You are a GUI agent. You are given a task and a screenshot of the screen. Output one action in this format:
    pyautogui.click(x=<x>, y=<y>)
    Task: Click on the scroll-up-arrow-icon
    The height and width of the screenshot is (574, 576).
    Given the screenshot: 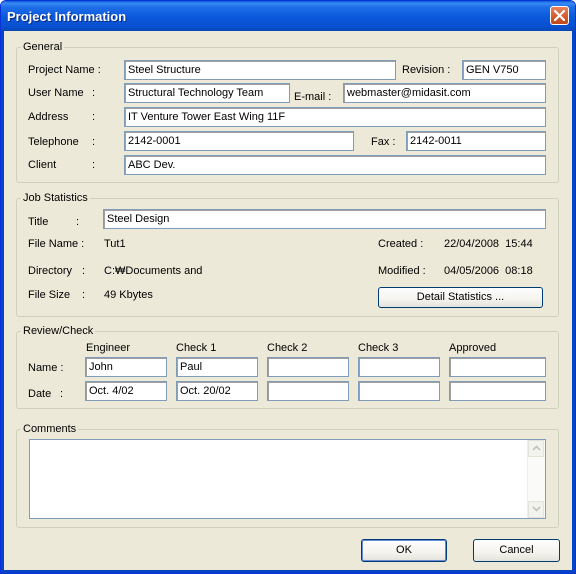 What is the action you would take?
    pyautogui.click(x=536, y=448)
    